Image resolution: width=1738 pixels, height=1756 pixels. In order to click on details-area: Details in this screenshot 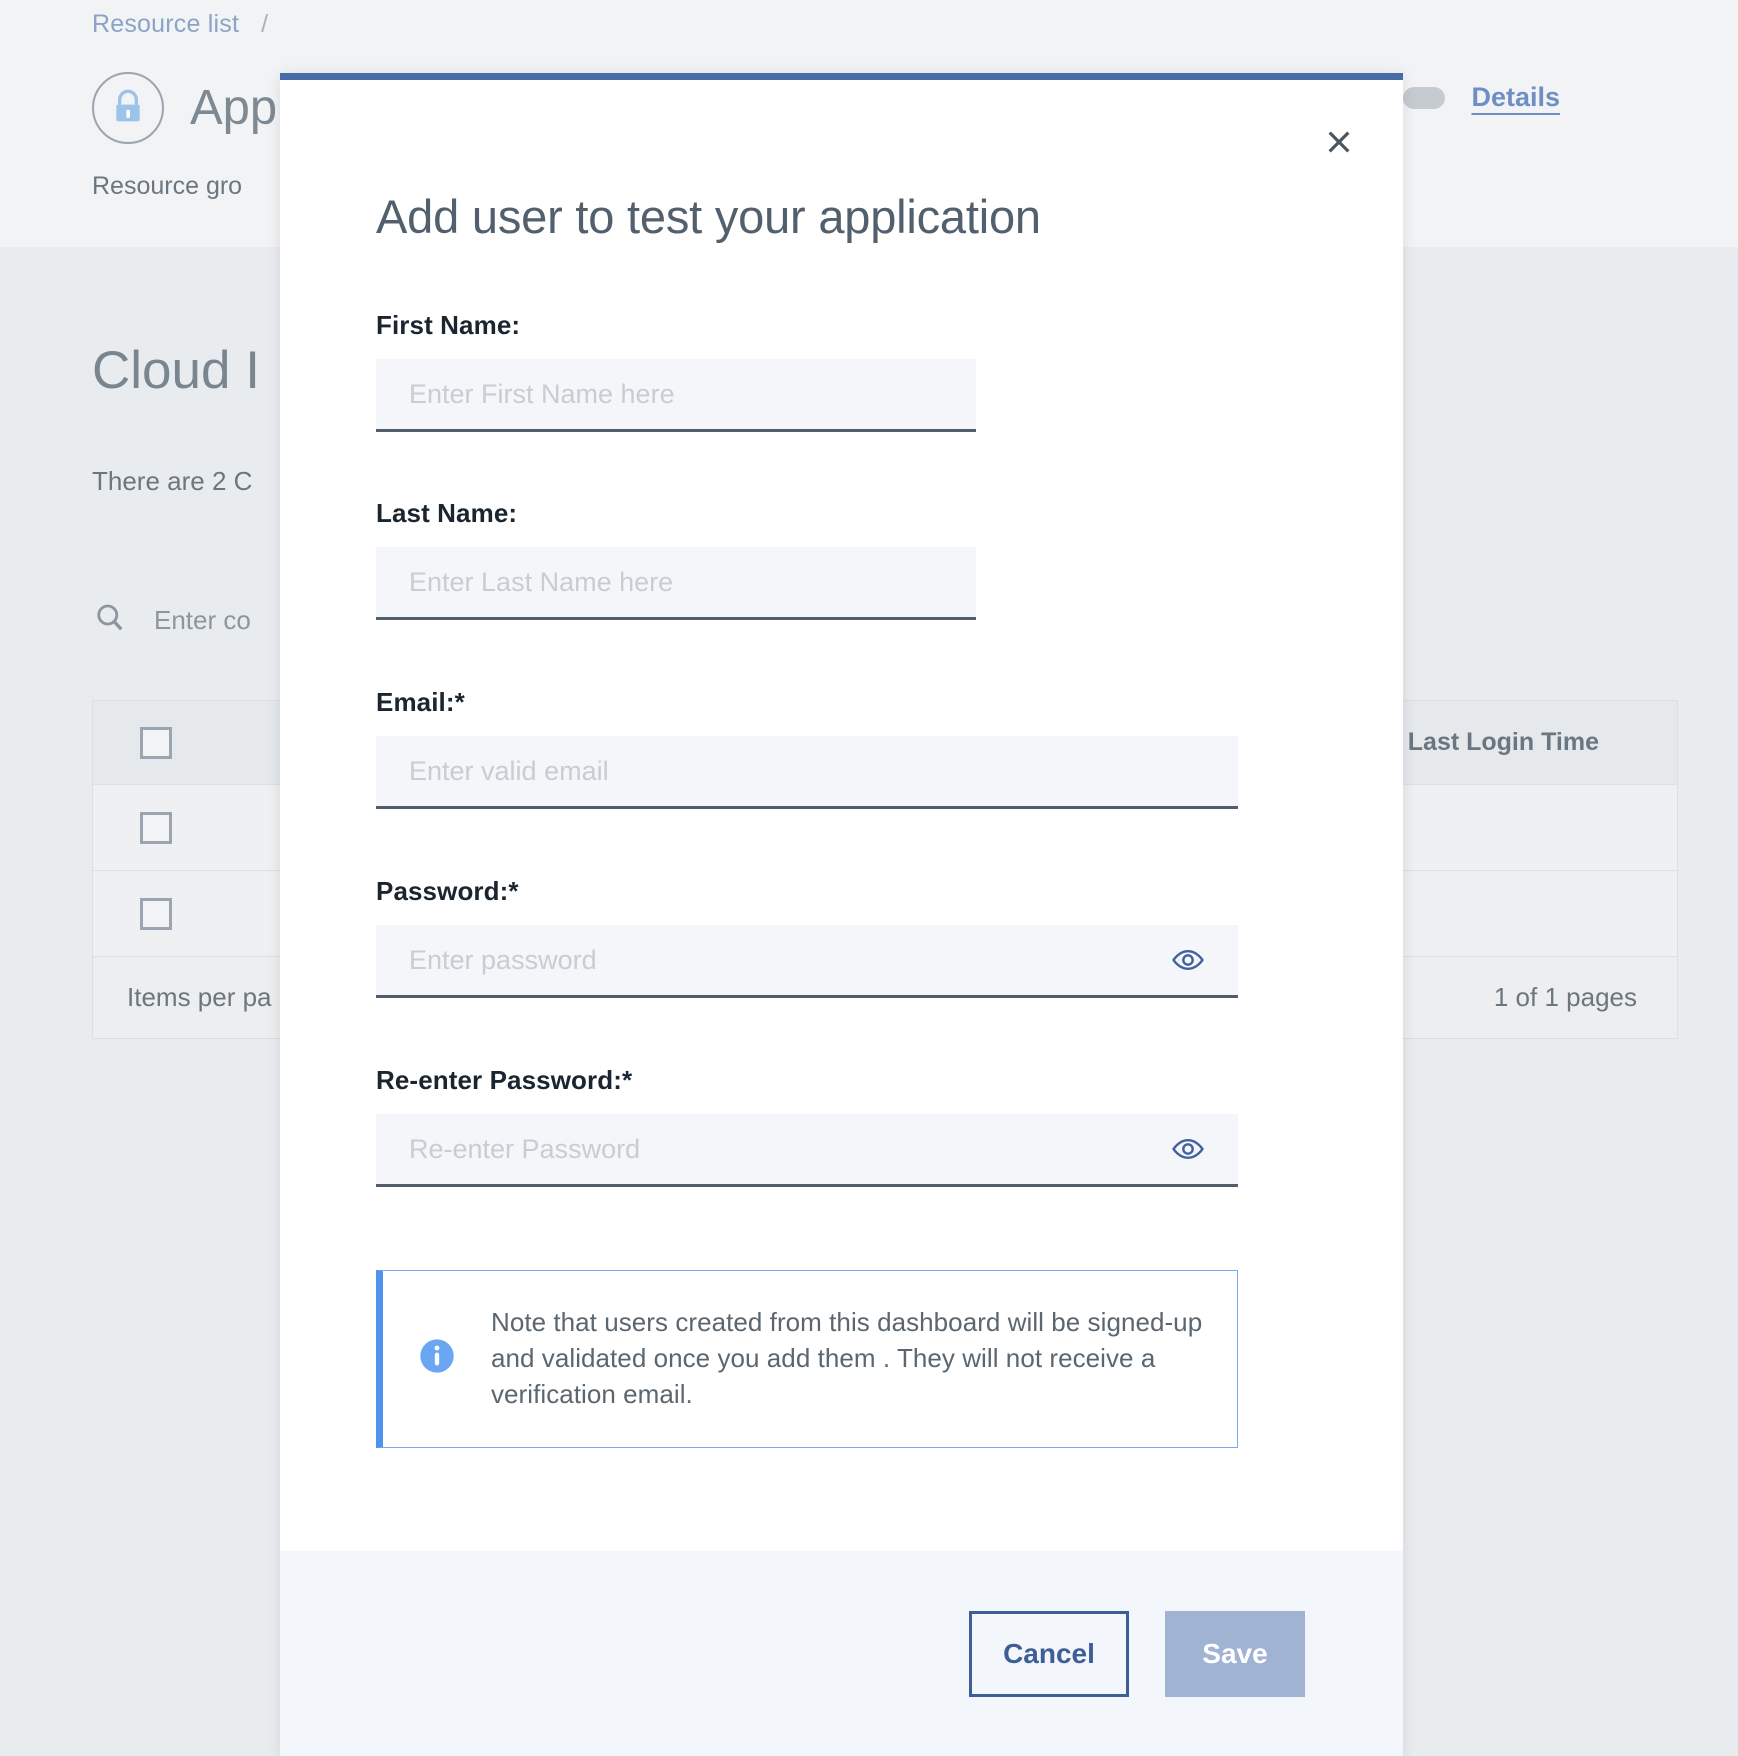, I will do `click(1481, 97)`.